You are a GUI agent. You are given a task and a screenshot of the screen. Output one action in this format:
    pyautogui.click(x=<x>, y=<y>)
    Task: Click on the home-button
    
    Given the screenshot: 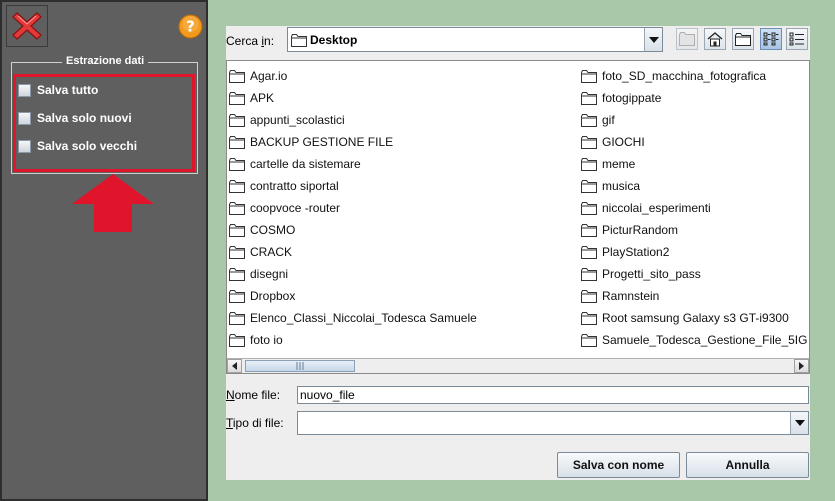 What is the action you would take?
    pyautogui.click(x=715, y=39)
    